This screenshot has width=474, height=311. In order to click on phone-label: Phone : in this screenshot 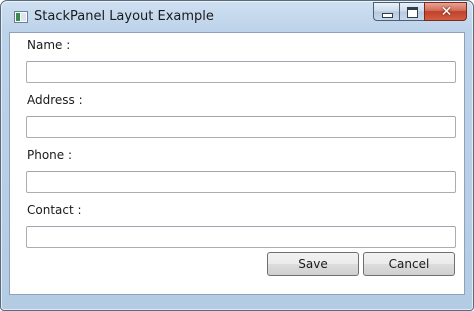, I will do `click(50, 155)`.